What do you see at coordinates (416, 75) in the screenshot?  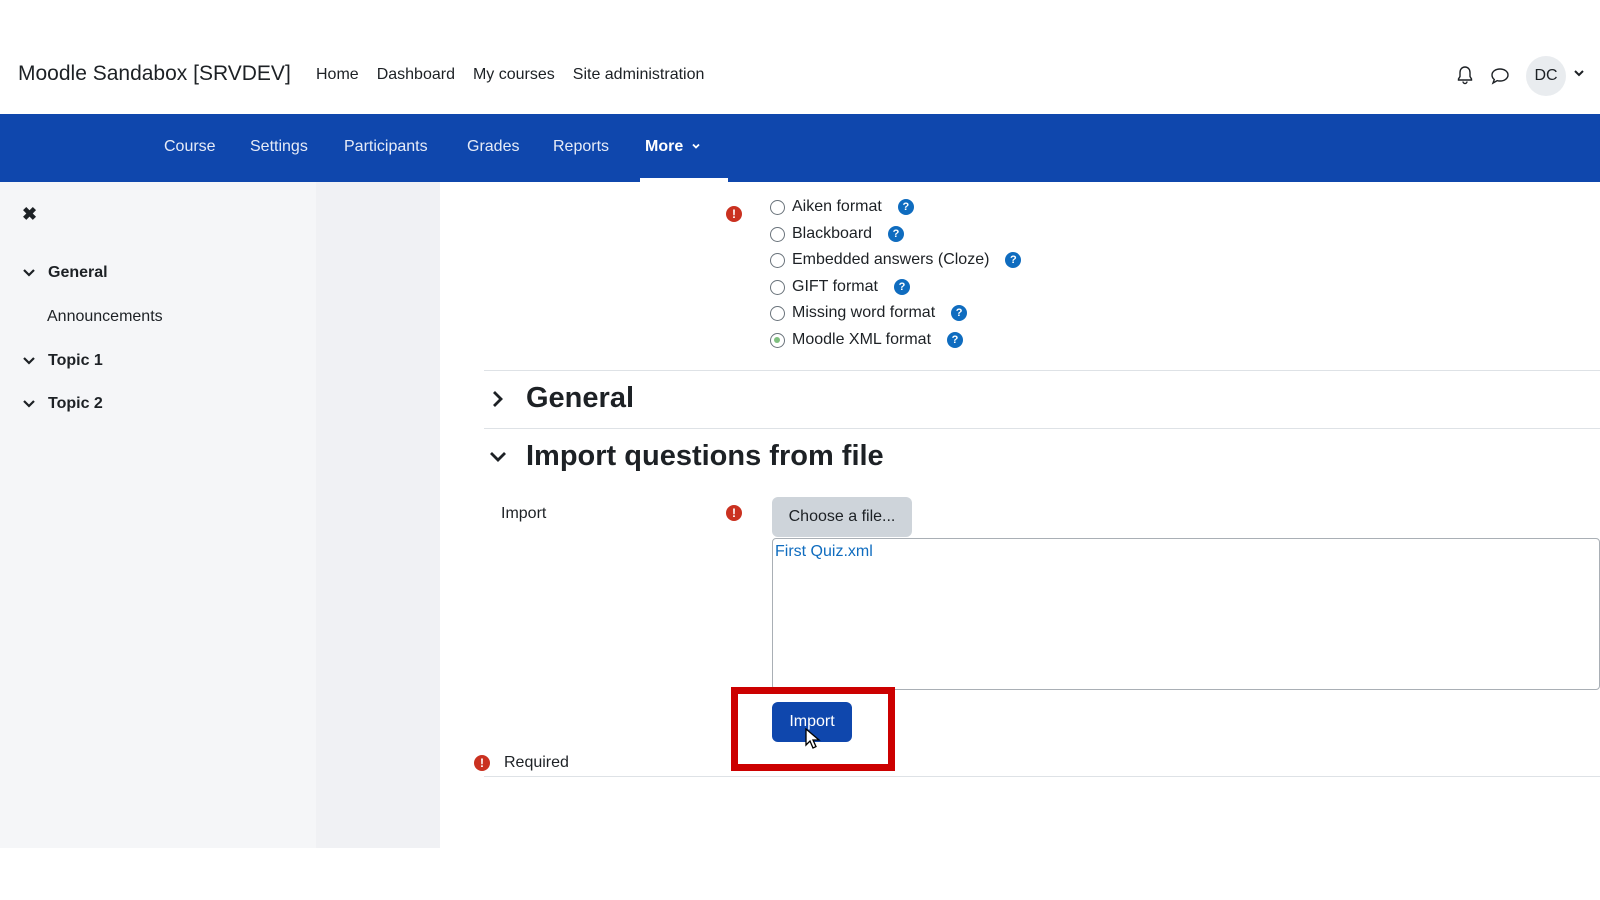 I see `nav-dashboard: Dashboard` at bounding box center [416, 75].